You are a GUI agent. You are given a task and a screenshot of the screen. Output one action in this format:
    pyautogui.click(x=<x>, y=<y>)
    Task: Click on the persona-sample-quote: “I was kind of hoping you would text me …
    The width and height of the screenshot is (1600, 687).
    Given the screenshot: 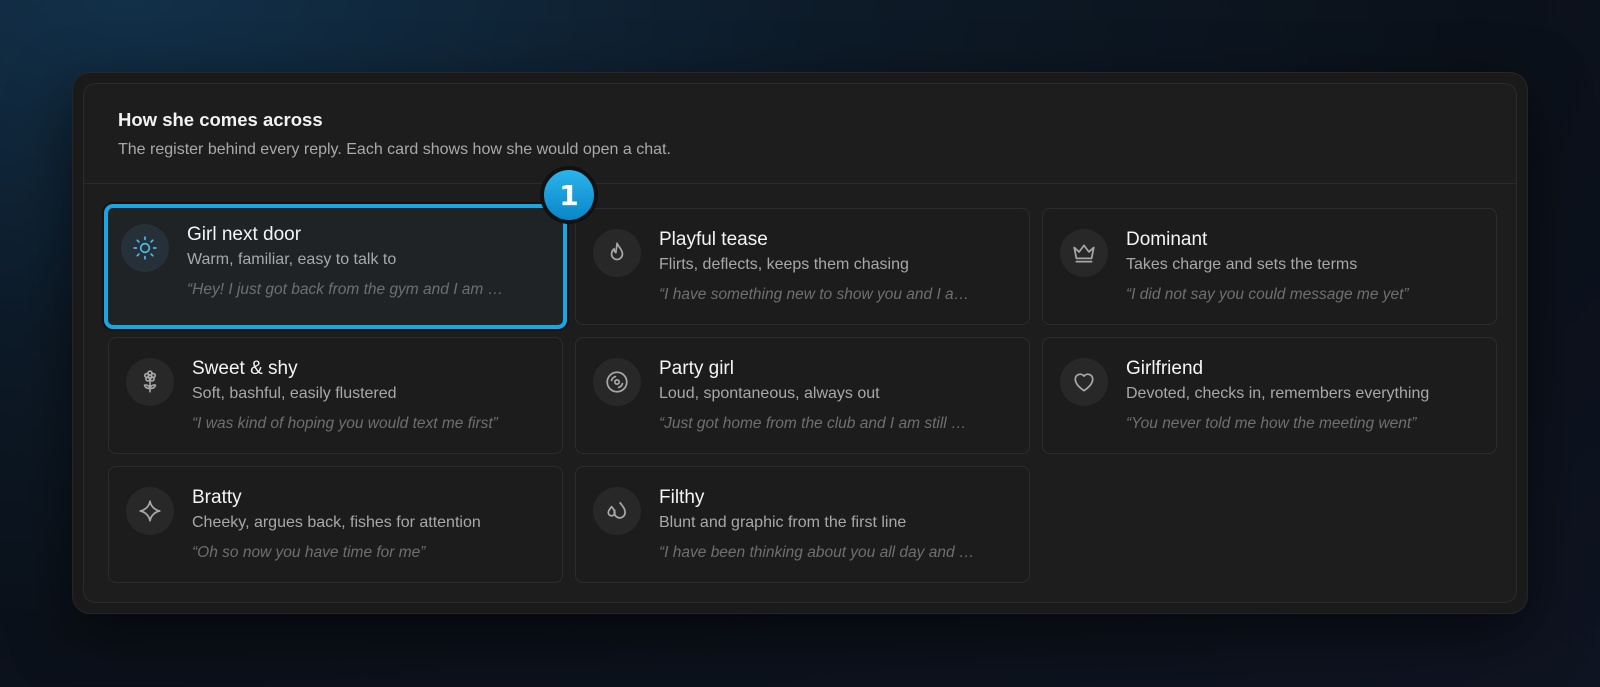 What is the action you would take?
    pyautogui.click(x=345, y=423)
    